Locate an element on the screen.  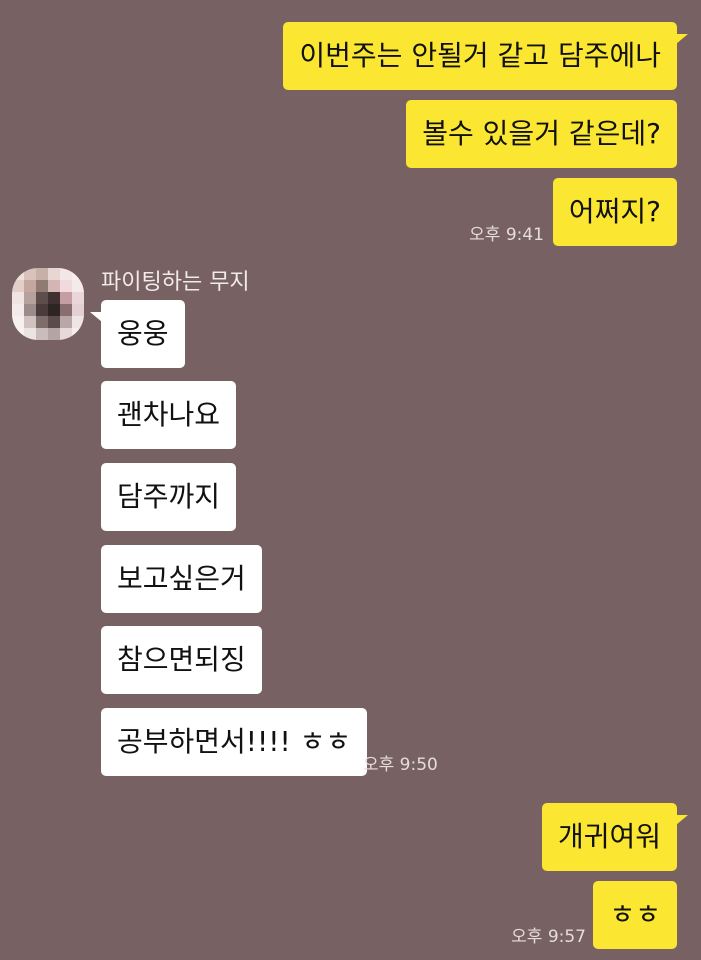
message-timestamp: 오후 9:50 is located at coordinates (400, 765).